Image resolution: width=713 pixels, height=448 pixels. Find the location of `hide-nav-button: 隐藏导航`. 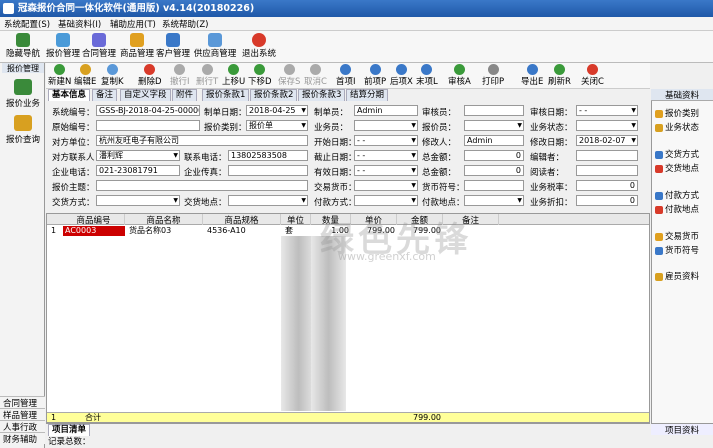

hide-nav-button: 隐藏导航 is located at coordinates (23, 47).